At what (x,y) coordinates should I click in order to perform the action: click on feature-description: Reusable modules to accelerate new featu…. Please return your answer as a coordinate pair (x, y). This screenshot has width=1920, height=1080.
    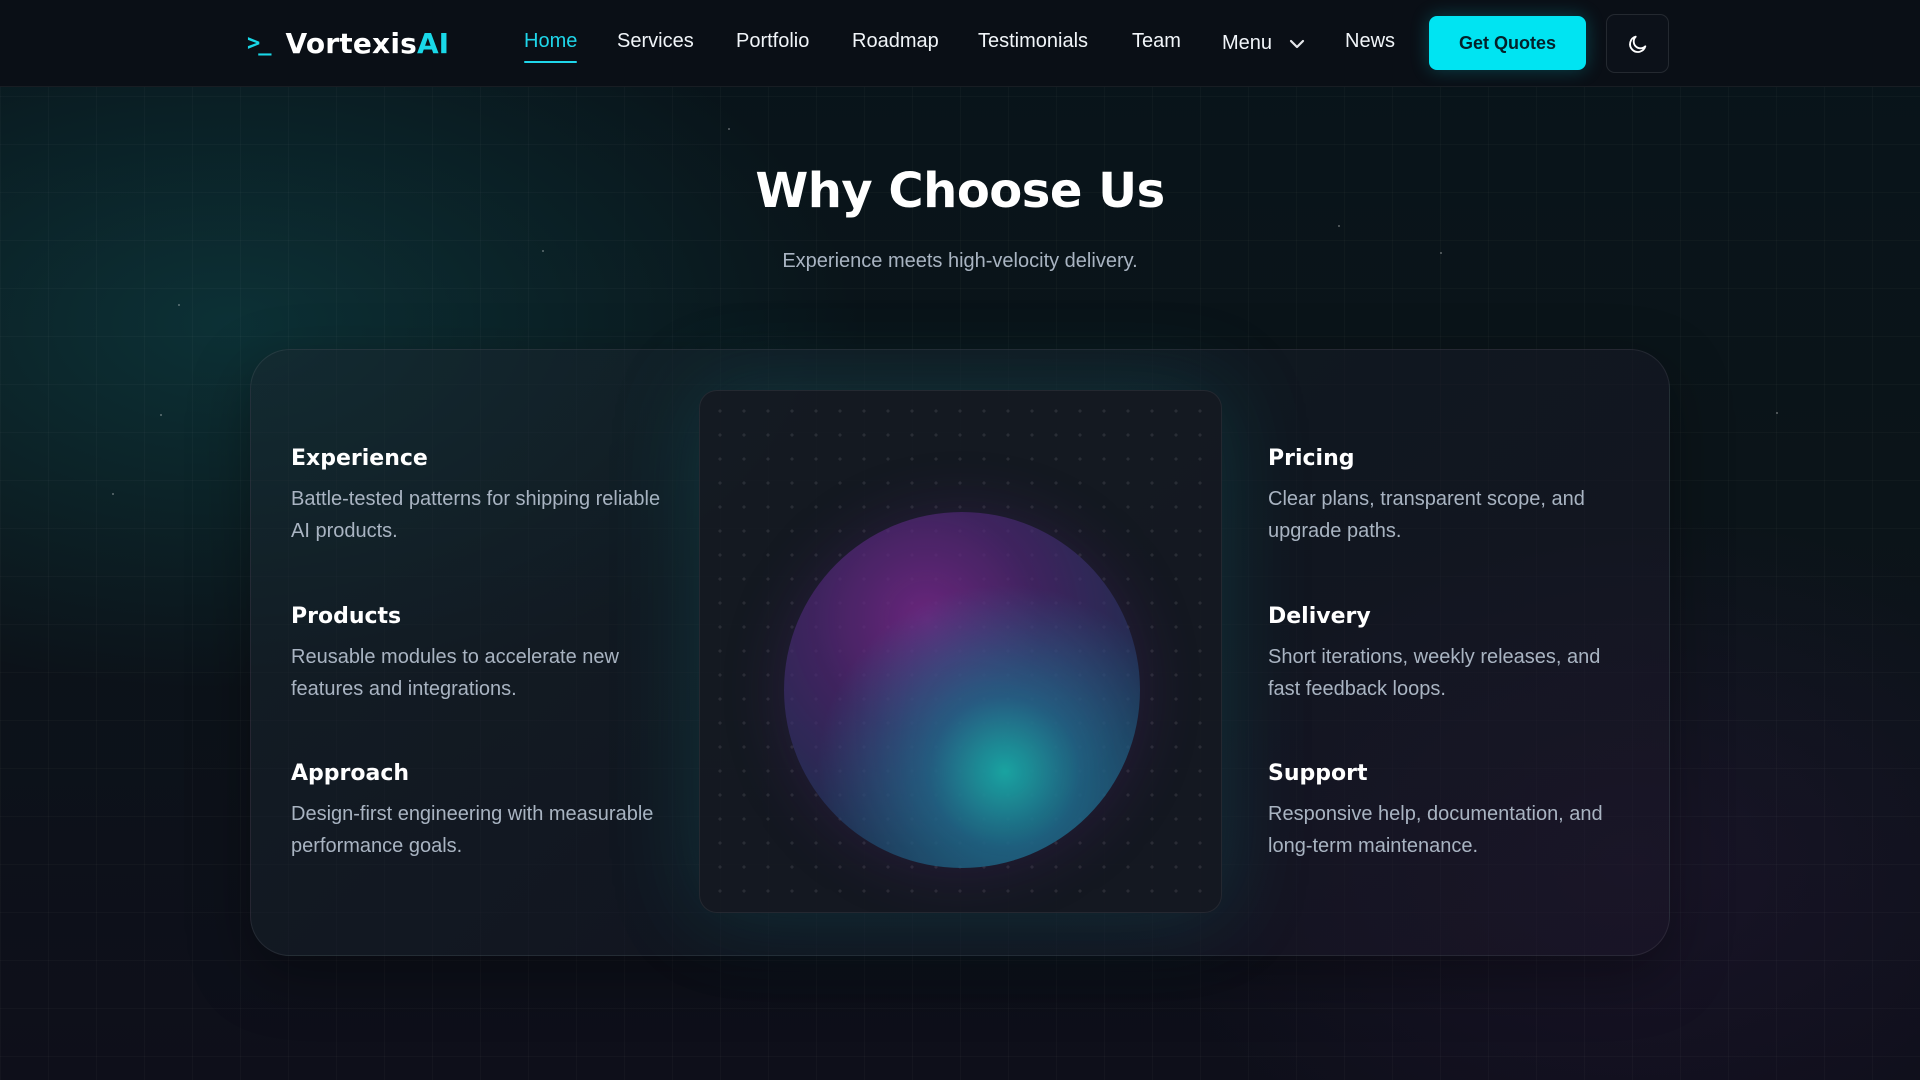
    Looking at the image, I should click on (455, 673).